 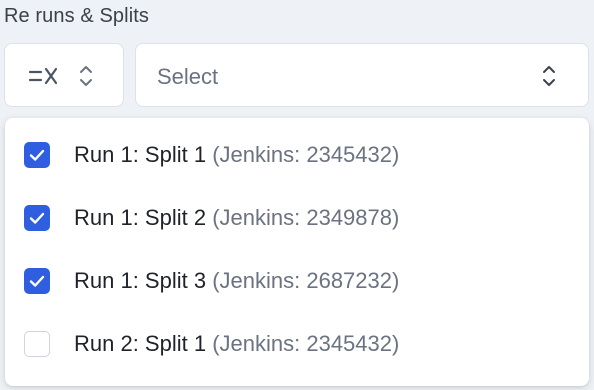 What do you see at coordinates (362, 75) in the screenshot?
I see `runs-splits-select: Select` at bounding box center [362, 75].